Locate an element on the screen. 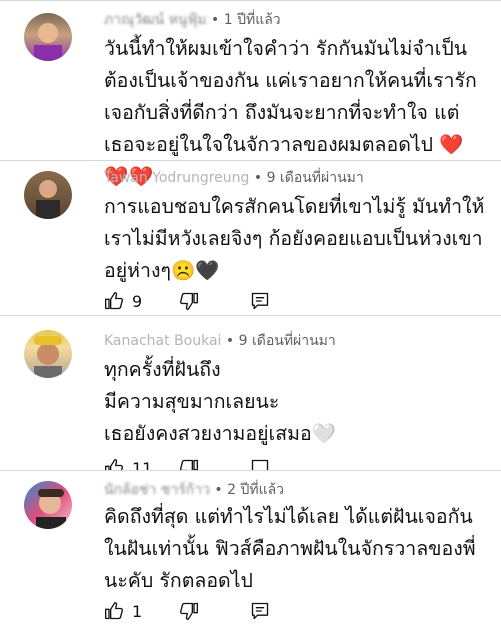 The width and height of the screenshot is (501, 631). like-count: 1 is located at coordinates (137, 611).